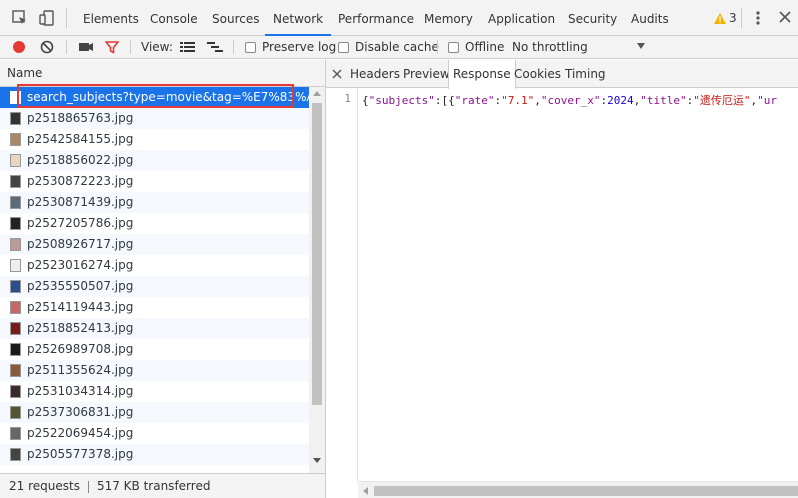  I want to click on filter-icon, so click(112, 47).